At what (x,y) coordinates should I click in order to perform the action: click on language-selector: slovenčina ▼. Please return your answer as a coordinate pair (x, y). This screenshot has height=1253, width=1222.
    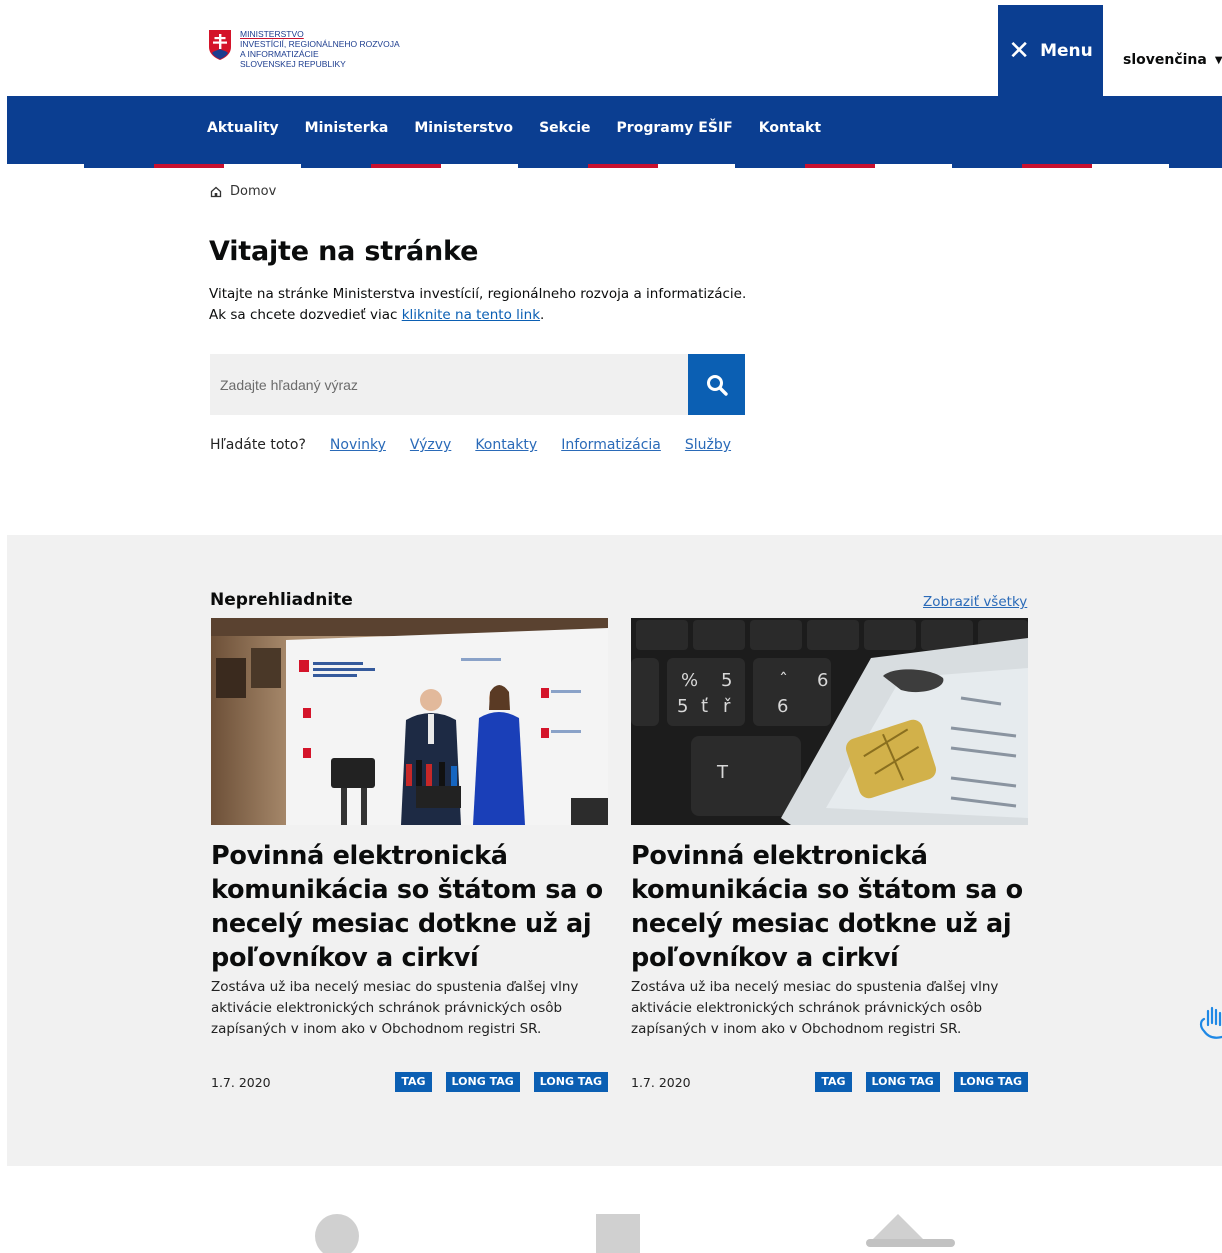
    Looking at the image, I should click on (1172, 60).